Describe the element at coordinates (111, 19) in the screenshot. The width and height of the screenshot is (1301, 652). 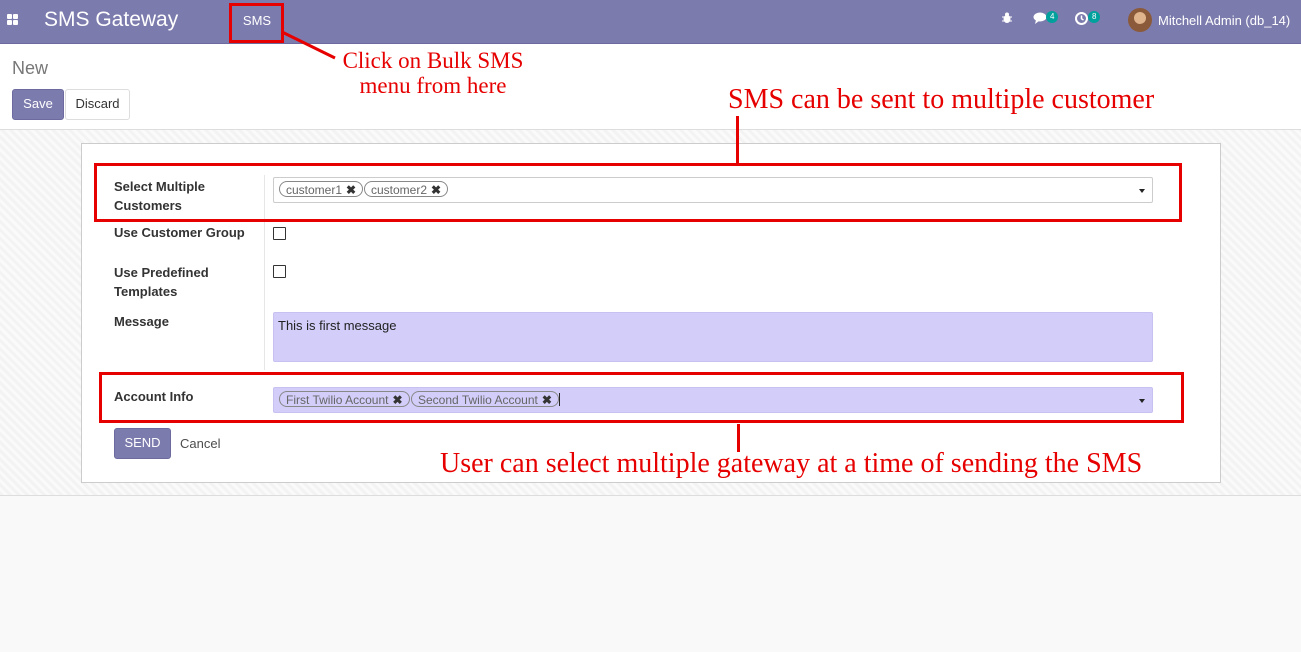
I see `app-title: SMS Gateway` at that location.